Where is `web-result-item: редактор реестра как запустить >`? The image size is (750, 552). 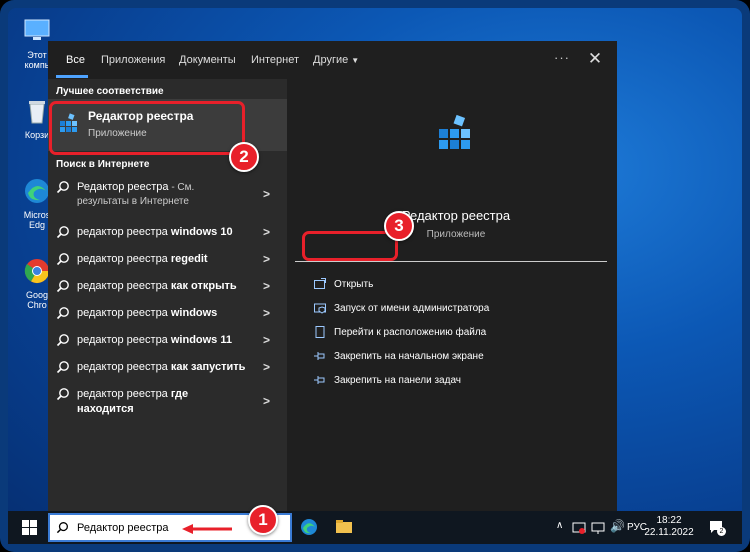
web-result-item: редактор реестра как запустить > is located at coordinates (167, 368).